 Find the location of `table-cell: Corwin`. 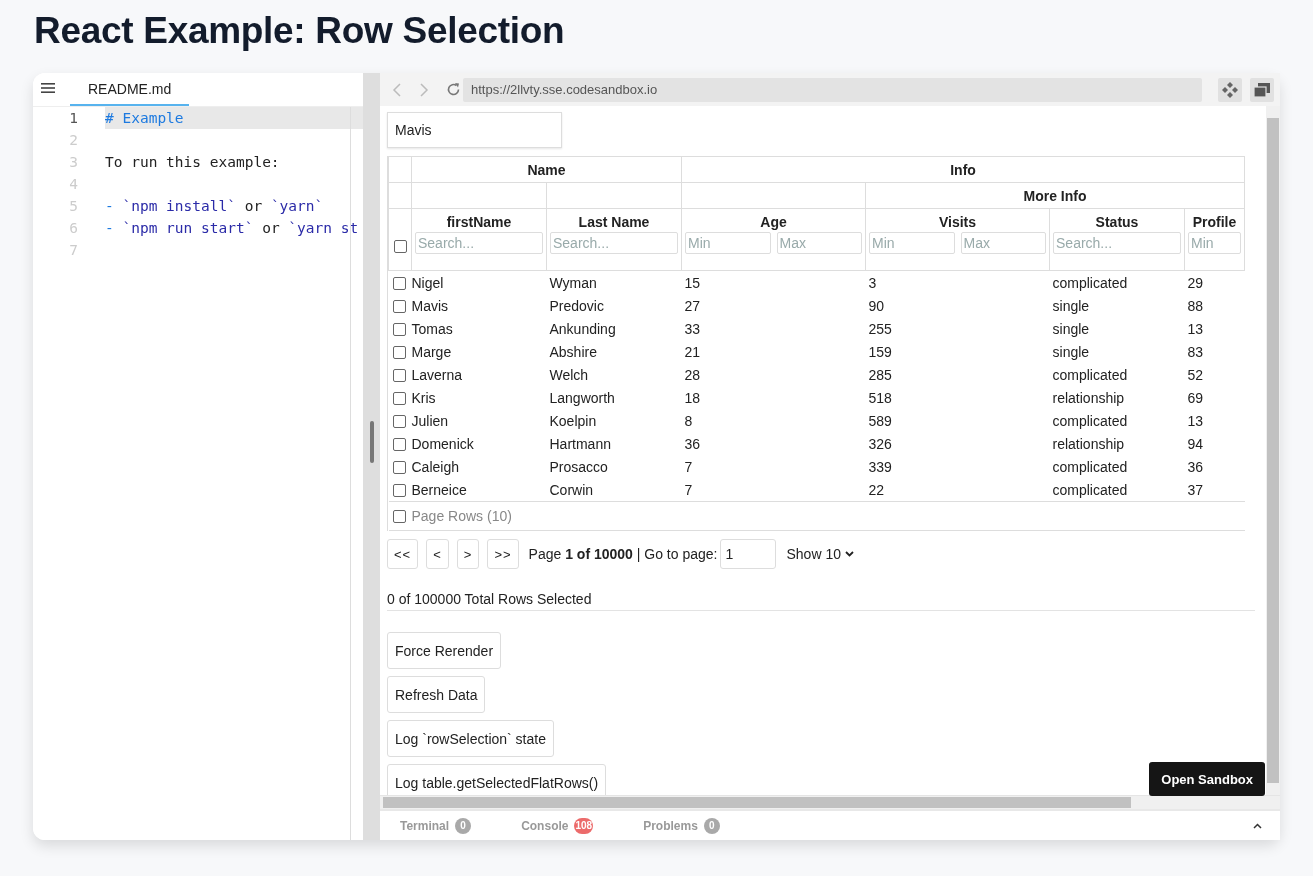

table-cell: Corwin is located at coordinates (571, 489).